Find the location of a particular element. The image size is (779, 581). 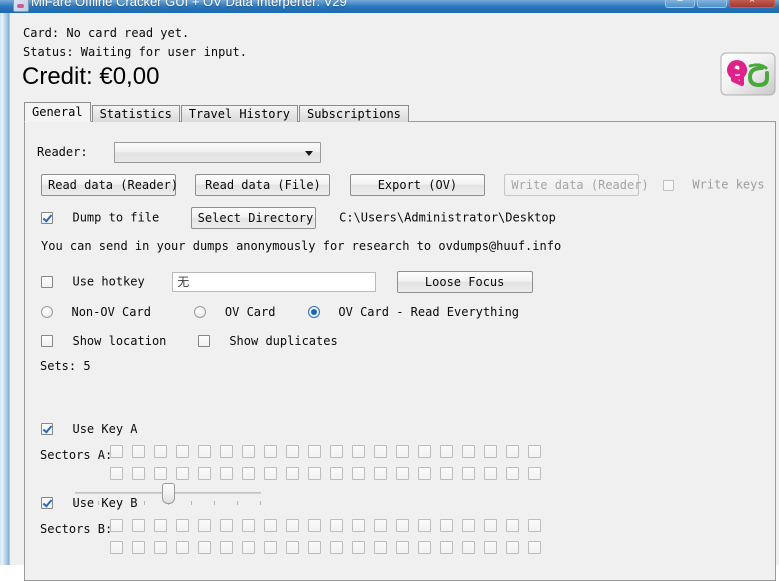

use-hotkey-checkbox is located at coordinates (47, 281).